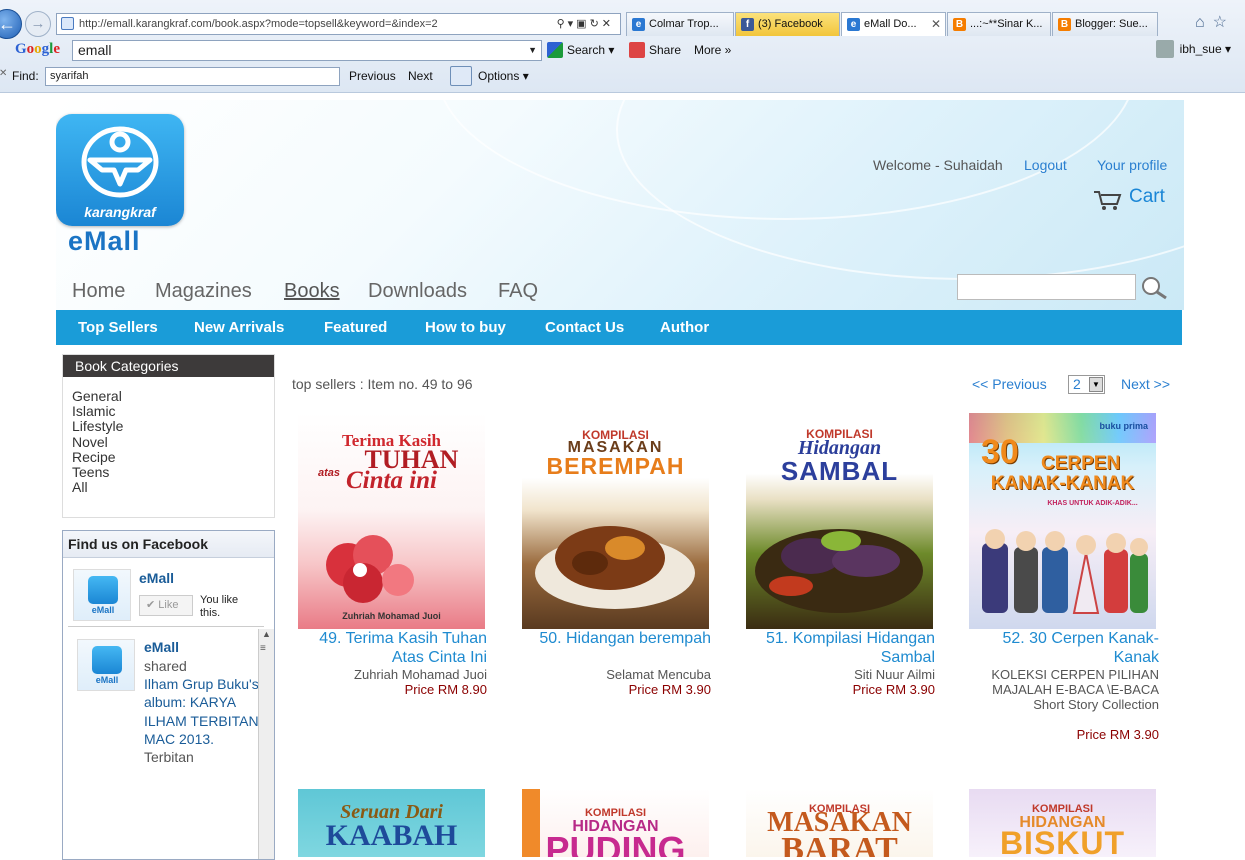 The width and height of the screenshot is (1245, 860). What do you see at coordinates (465, 327) in the screenshot?
I see `subnav-how-to-buy: How to buy` at bounding box center [465, 327].